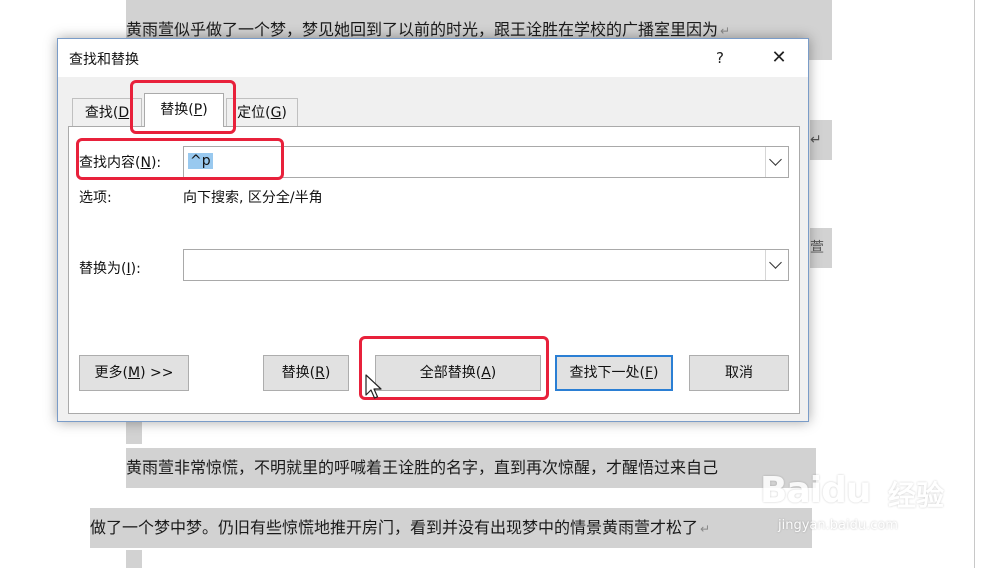 This screenshot has height=568, width=1000. Describe the element at coordinates (95, 198) in the screenshot. I see `options-label: 选项:` at that location.